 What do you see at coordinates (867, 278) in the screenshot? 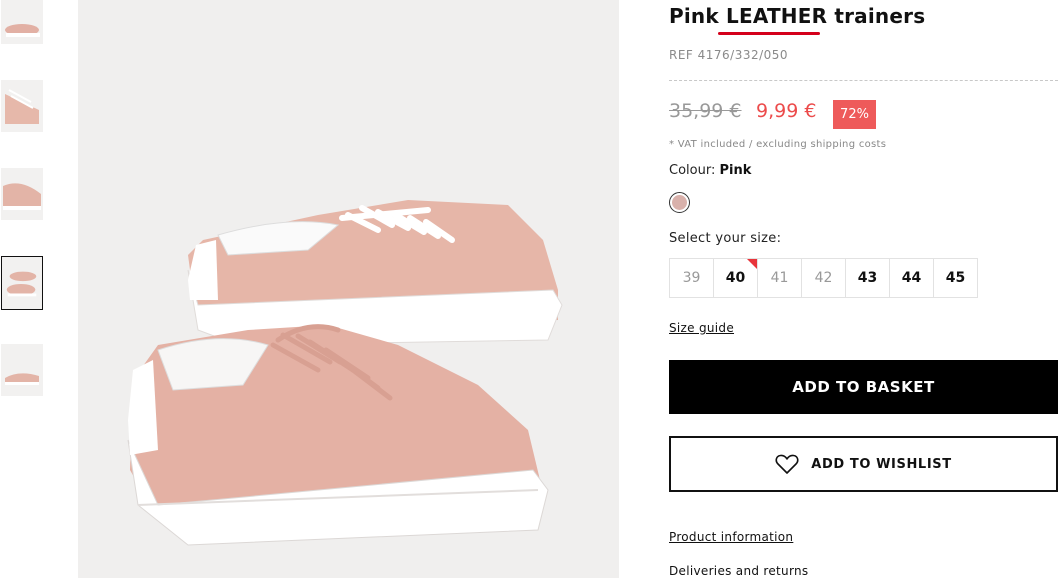
I see `size-option-43: 43` at bounding box center [867, 278].